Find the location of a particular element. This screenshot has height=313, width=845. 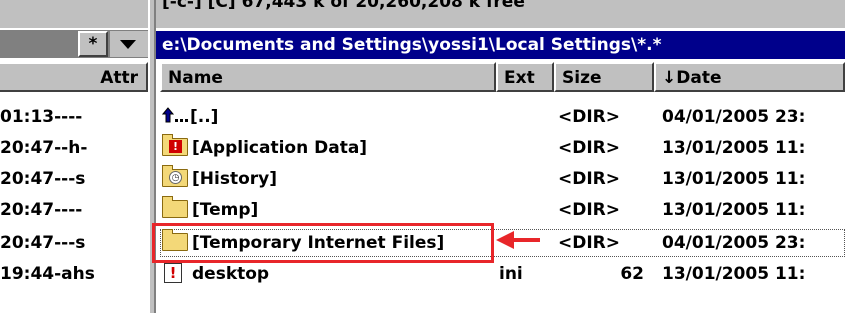

drive-toolbar: [-c-] [C] 67,443 k of 20,260,208 k free is located at coordinates (422, 14).